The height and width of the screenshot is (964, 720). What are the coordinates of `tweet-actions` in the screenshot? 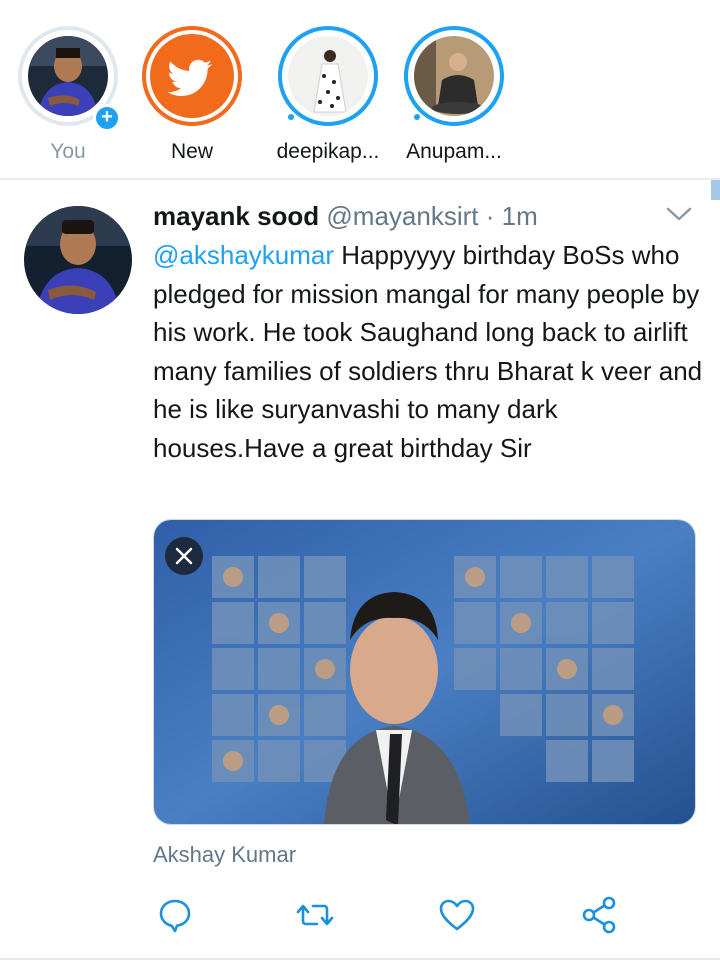 It's located at (388, 918).